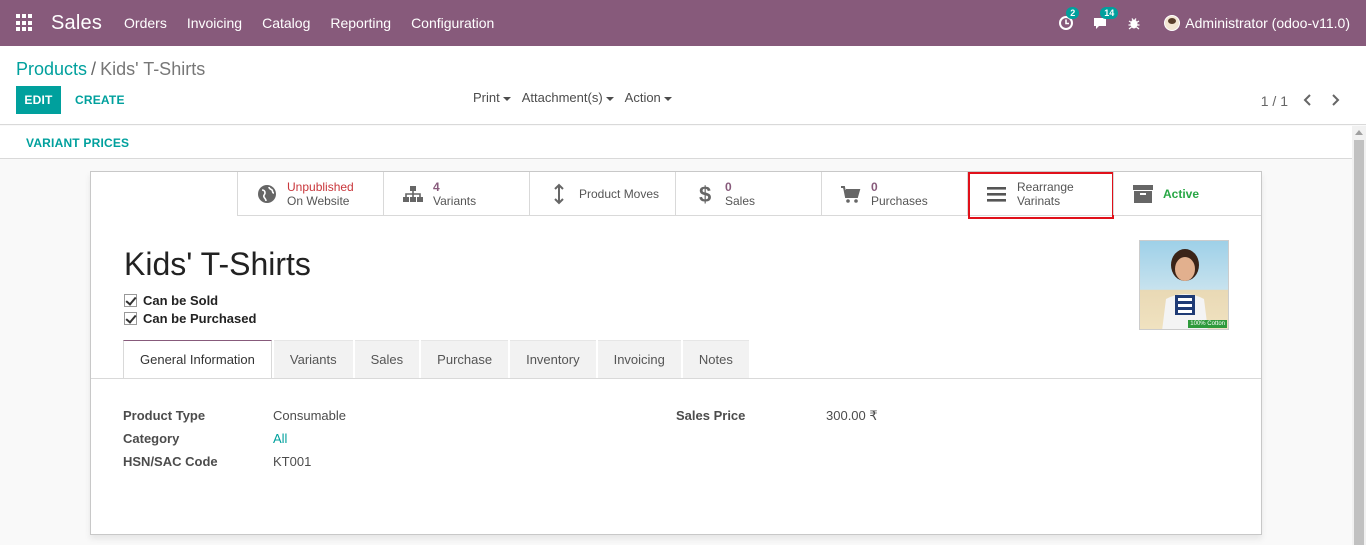 The width and height of the screenshot is (1366, 545). I want to click on sales-count: 0, so click(728, 186).